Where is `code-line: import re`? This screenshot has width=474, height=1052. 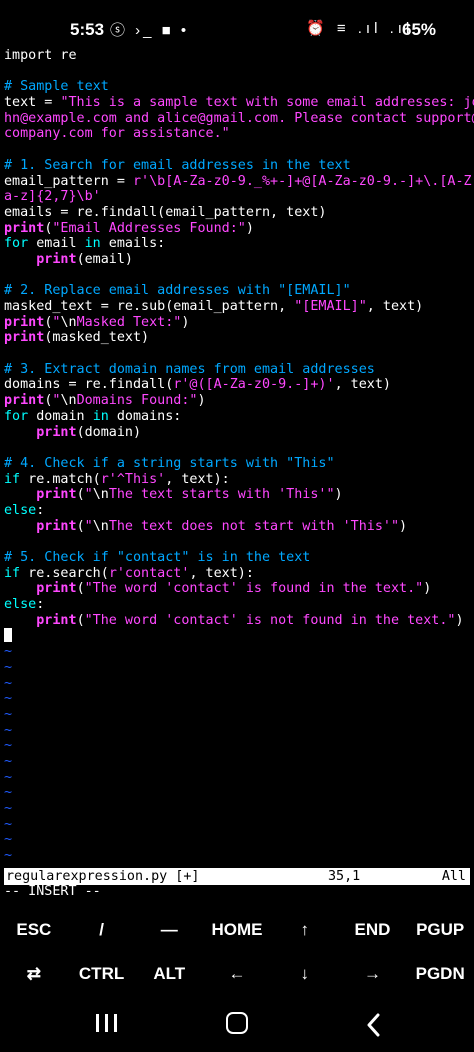
code-line: import re is located at coordinates (239, 56).